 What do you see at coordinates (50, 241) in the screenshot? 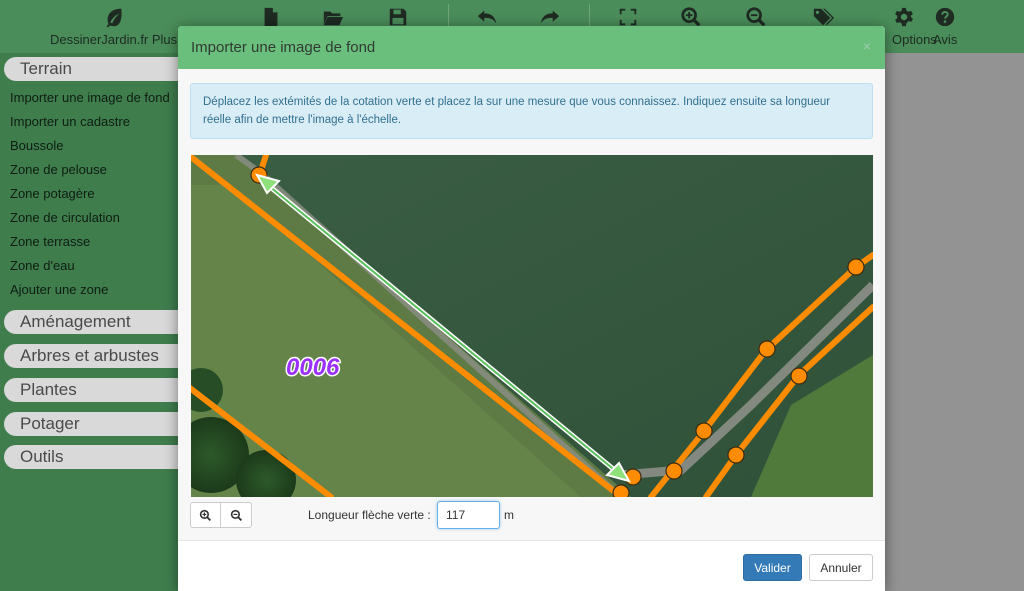
I see `menu-item-terrace-zone: Zone terrasse` at bounding box center [50, 241].